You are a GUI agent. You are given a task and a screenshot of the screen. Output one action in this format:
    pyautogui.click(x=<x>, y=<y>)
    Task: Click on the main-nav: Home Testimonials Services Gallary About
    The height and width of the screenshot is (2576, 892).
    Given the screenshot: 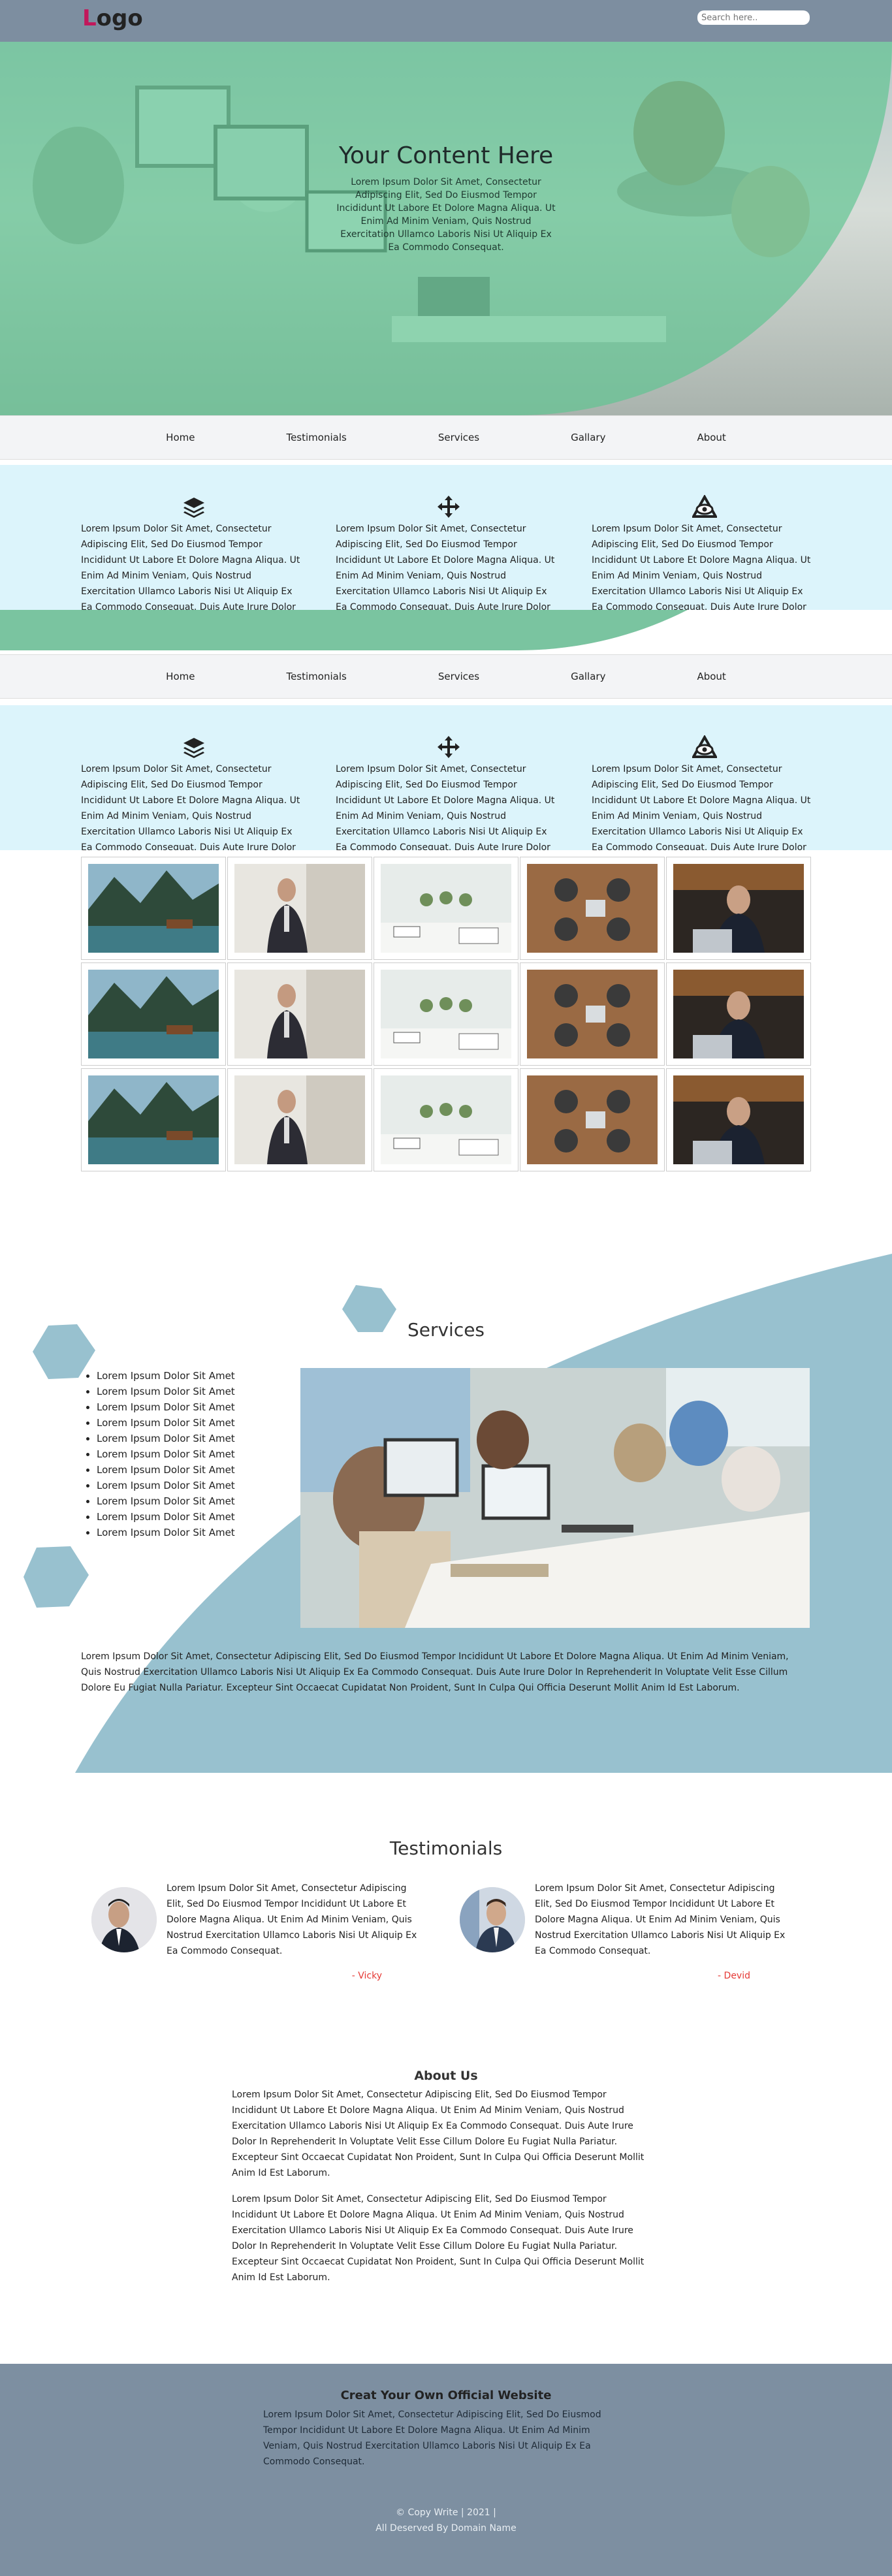 What is the action you would take?
    pyautogui.click(x=446, y=438)
    